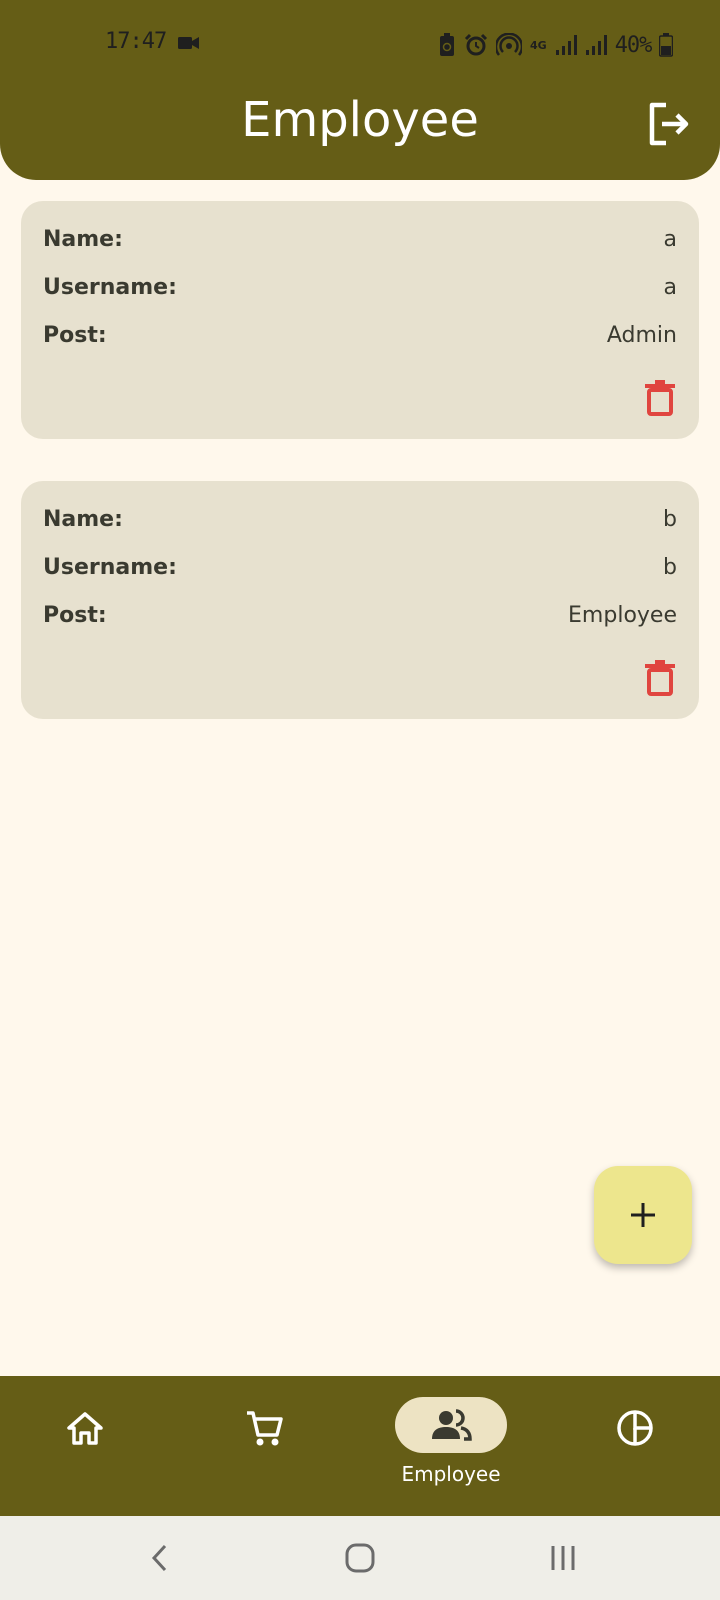 The width and height of the screenshot is (720, 1600). I want to click on nav-item-home, so click(85, 1446).